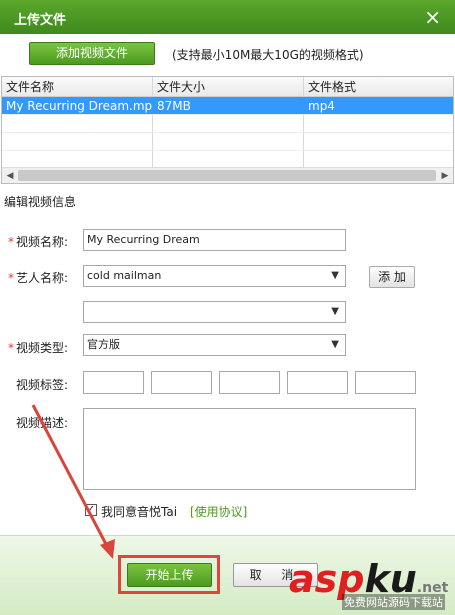 The height and width of the screenshot is (615, 455). Describe the element at coordinates (10, 176) in the screenshot. I see `scroll-left-icon: ◀` at that location.